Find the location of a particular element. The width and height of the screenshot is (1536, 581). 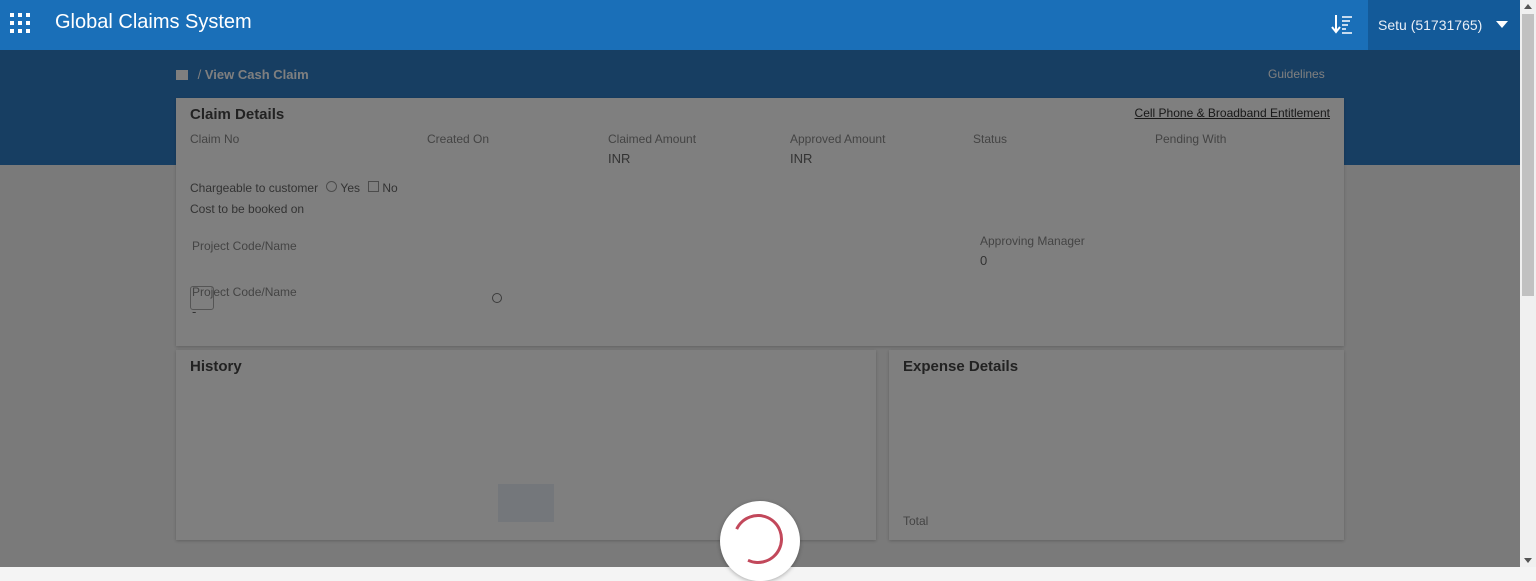

scrollbar is located at coordinates (1528, 283).